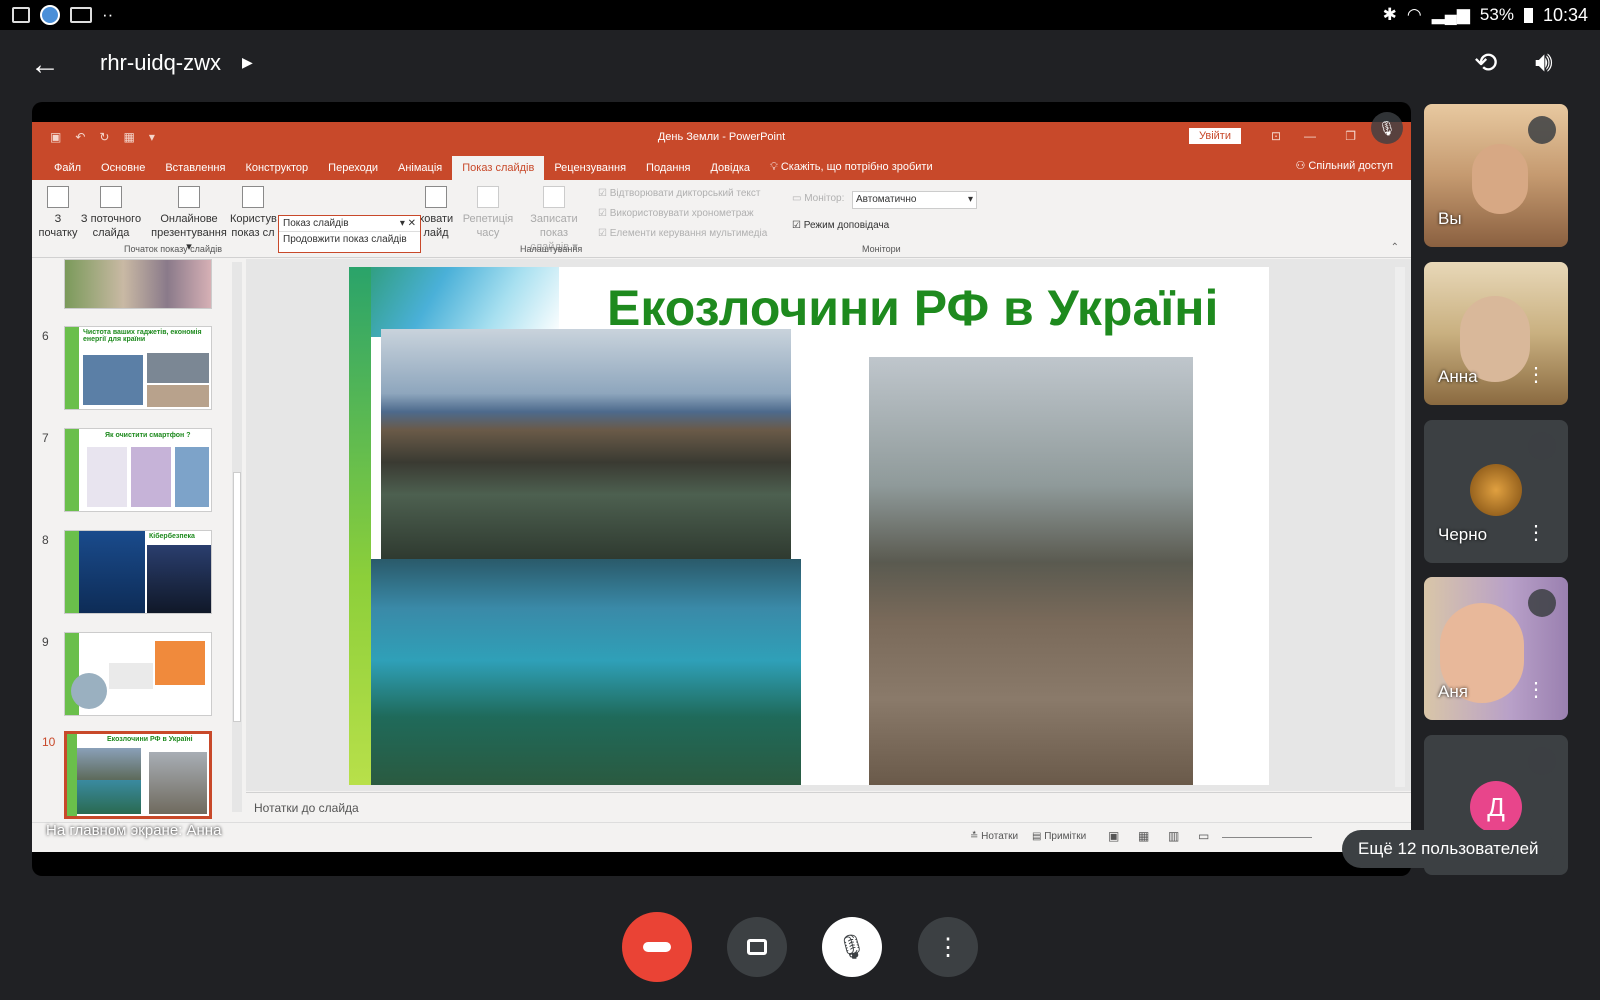  Describe the element at coordinates (1267, 837) in the screenshot. I see `zoom-slider` at that location.